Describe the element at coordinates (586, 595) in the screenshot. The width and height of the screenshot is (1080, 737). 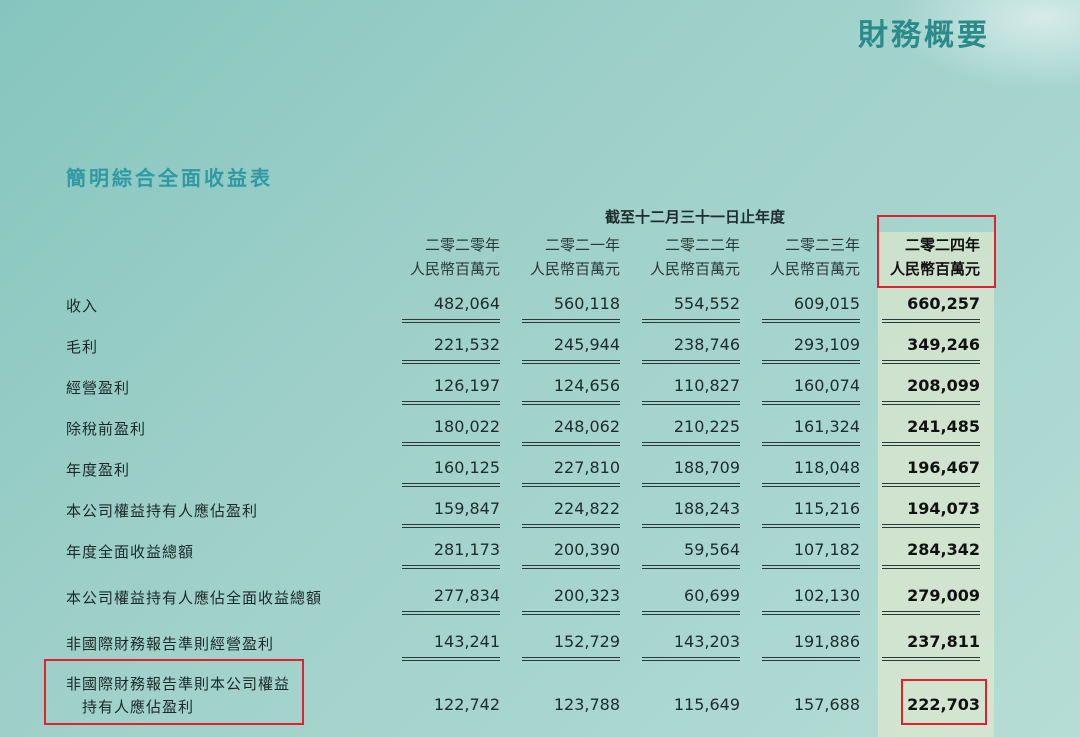
I see `table-cell: 200,323` at that location.